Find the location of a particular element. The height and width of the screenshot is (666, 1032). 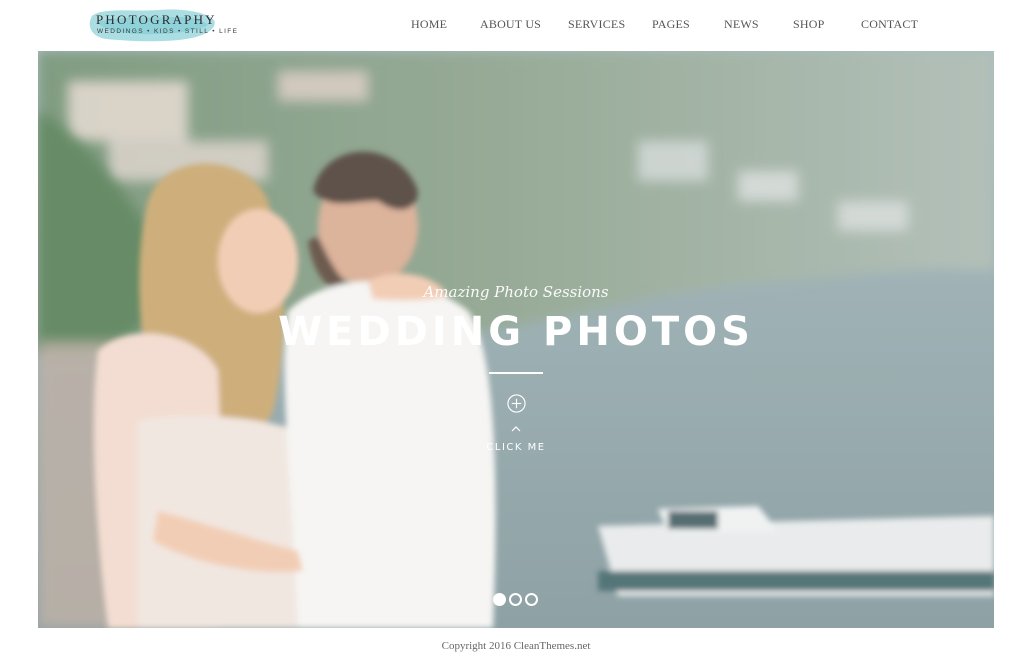

nav-item-shop: SHOP is located at coordinates (808, 24).